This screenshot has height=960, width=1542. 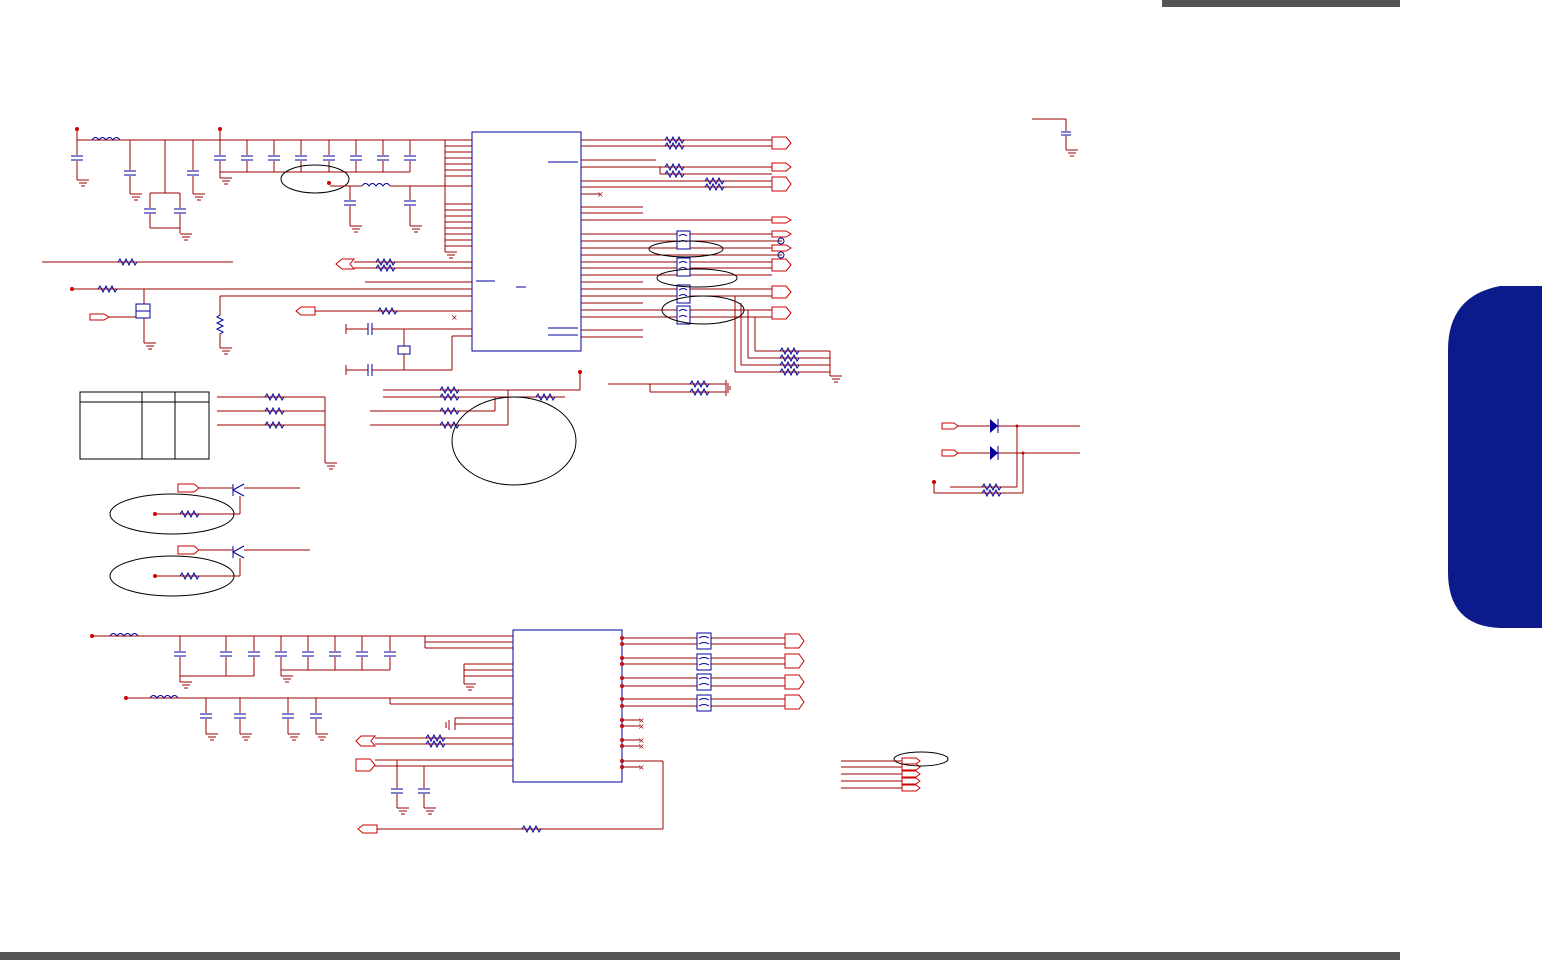 I want to click on capacitor-bank-top, so click(x=138, y=190).